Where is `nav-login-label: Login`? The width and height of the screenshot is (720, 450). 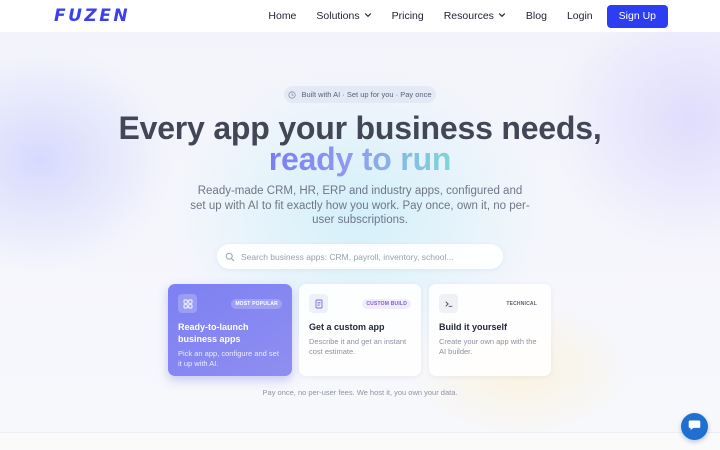
nav-login-label: Login is located at coordinates (579, 16).